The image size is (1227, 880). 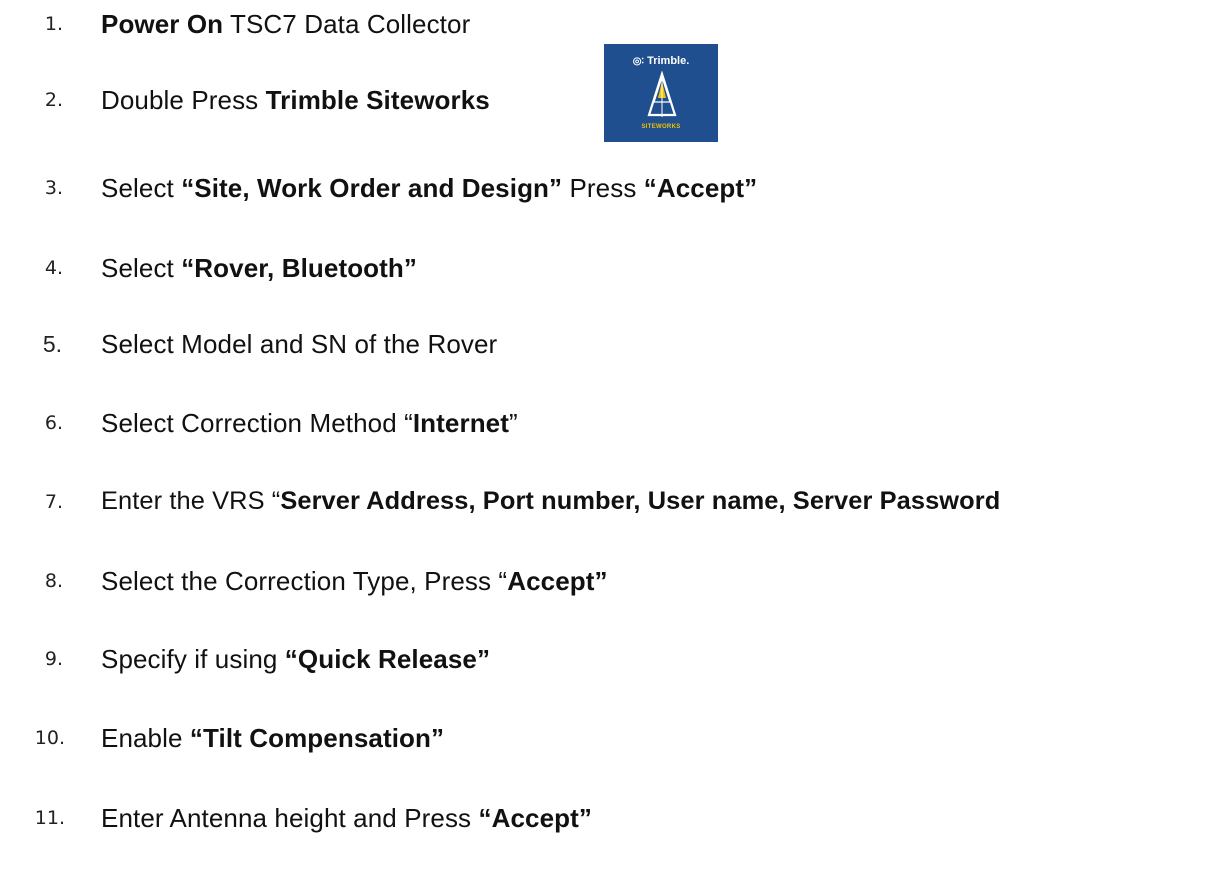 What do you see at coordinates (290, 818) in the screenshot?
I see `step-text-normal: Enter Antenna height and Press` at bounding box center [290, 818].